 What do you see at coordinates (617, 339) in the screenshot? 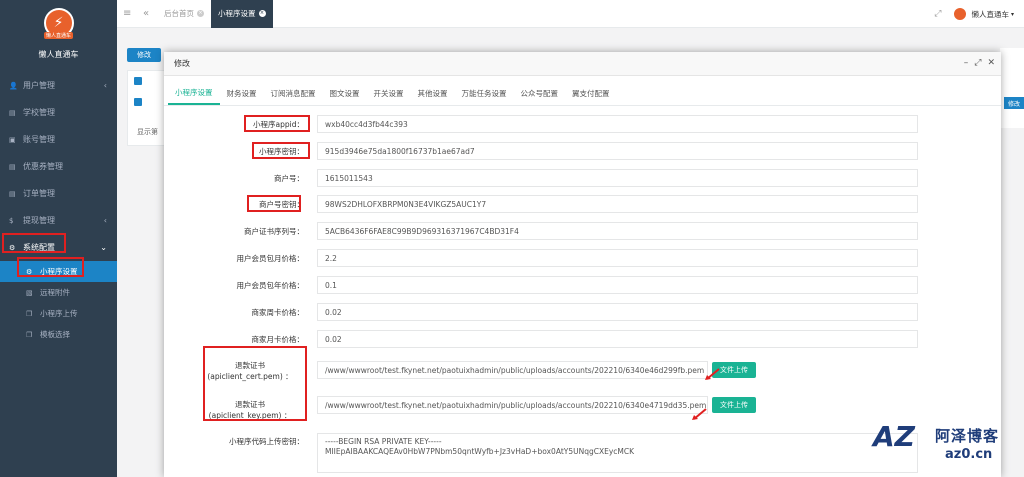
I see `monthly-card-field: 0.02` at bounding box center [617, 339].